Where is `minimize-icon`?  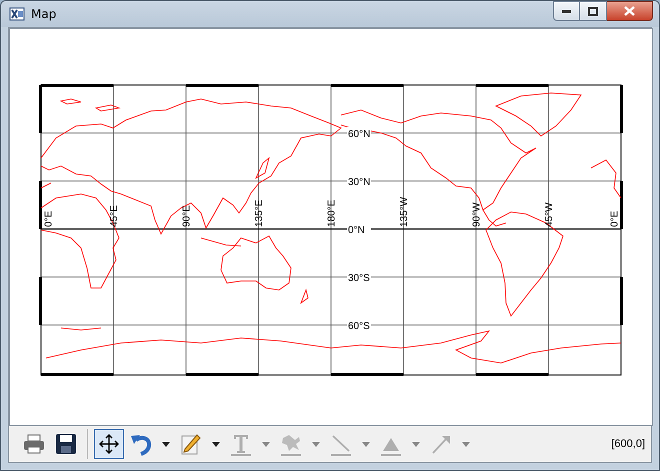
minimize-icon is located at coordinates (566, 11).